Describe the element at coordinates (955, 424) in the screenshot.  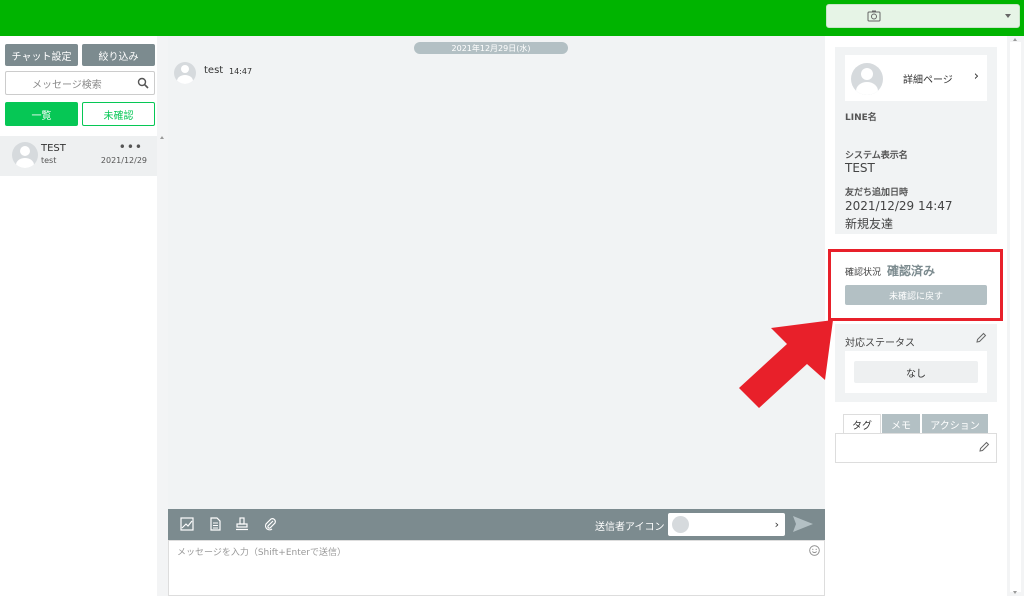
I see `tab-action: アクション` at that location.